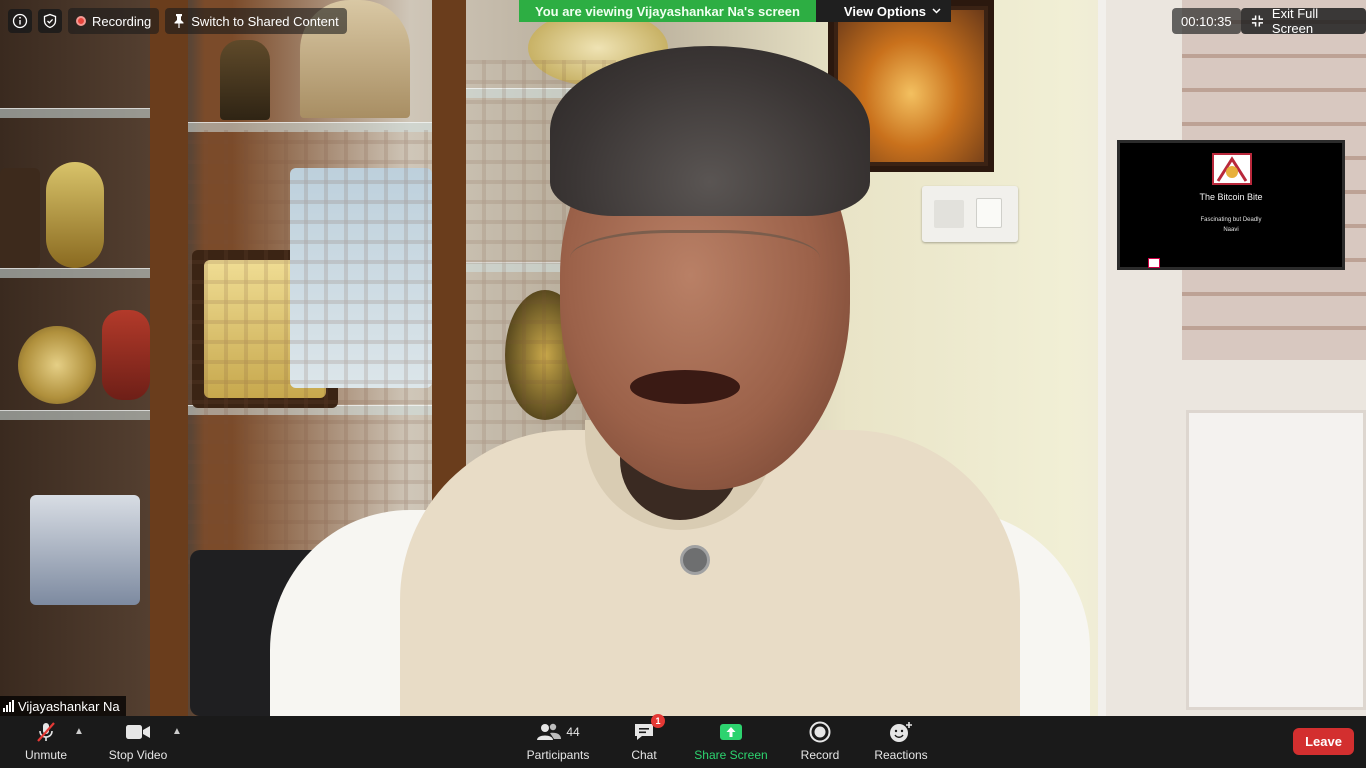  What do you see at coordinates (558, 755) in the screenshot?
I see `participants-label: Participants` at bounding box center [558, 755].